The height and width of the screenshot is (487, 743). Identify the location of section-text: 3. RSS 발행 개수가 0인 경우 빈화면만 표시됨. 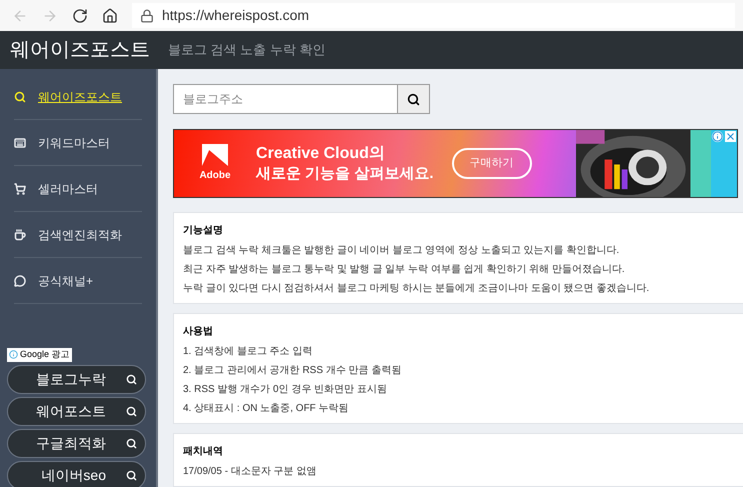
(285, 390).